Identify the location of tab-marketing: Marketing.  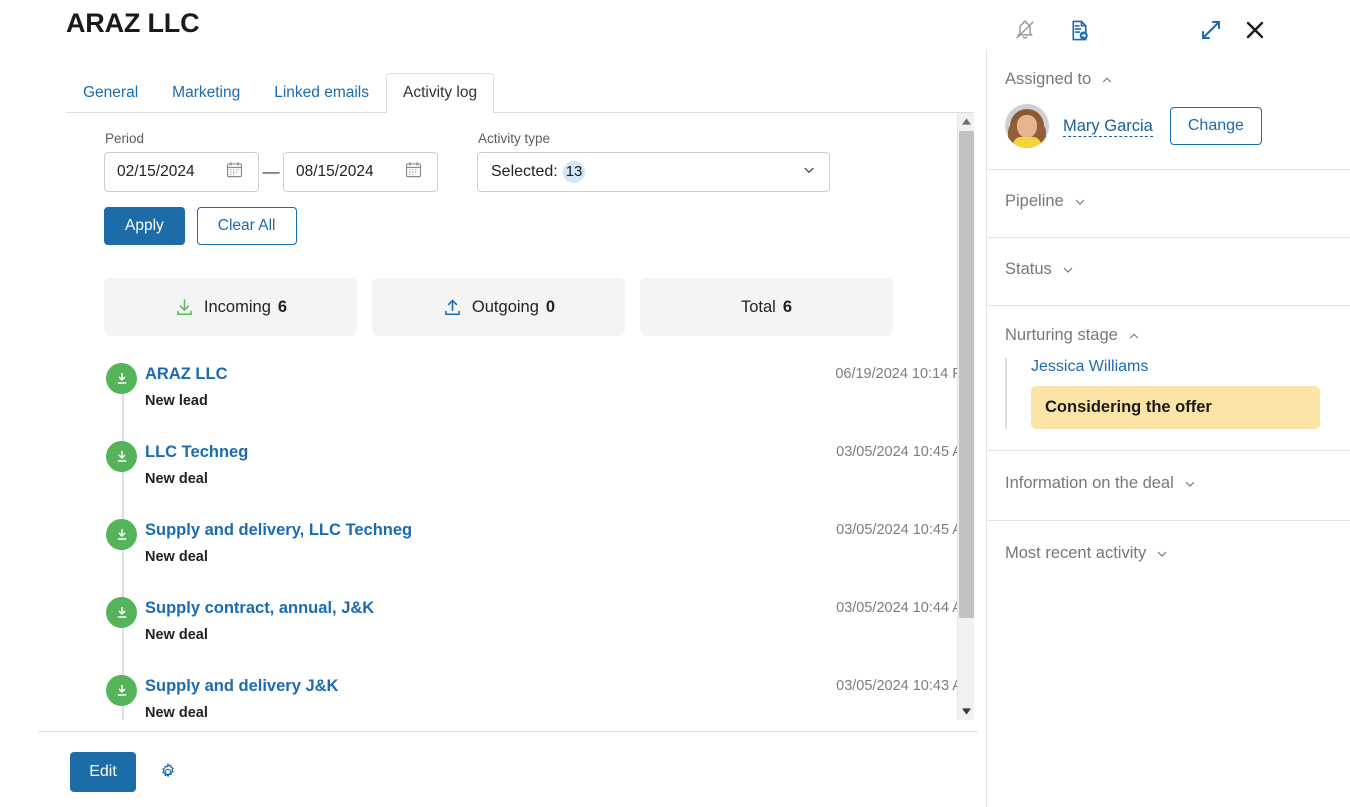
(206, 92).